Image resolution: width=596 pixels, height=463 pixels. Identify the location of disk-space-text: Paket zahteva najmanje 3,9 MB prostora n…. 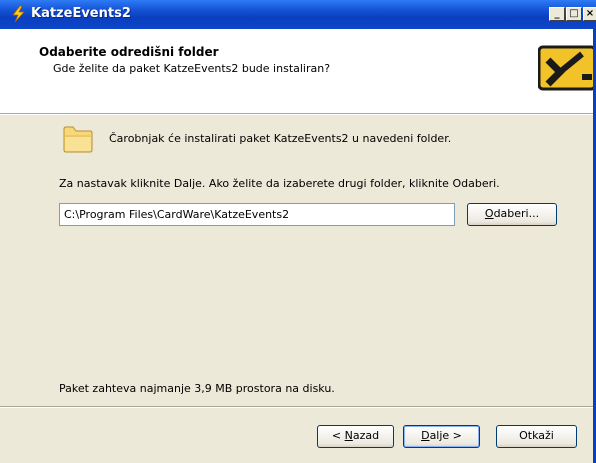
(197, 388).